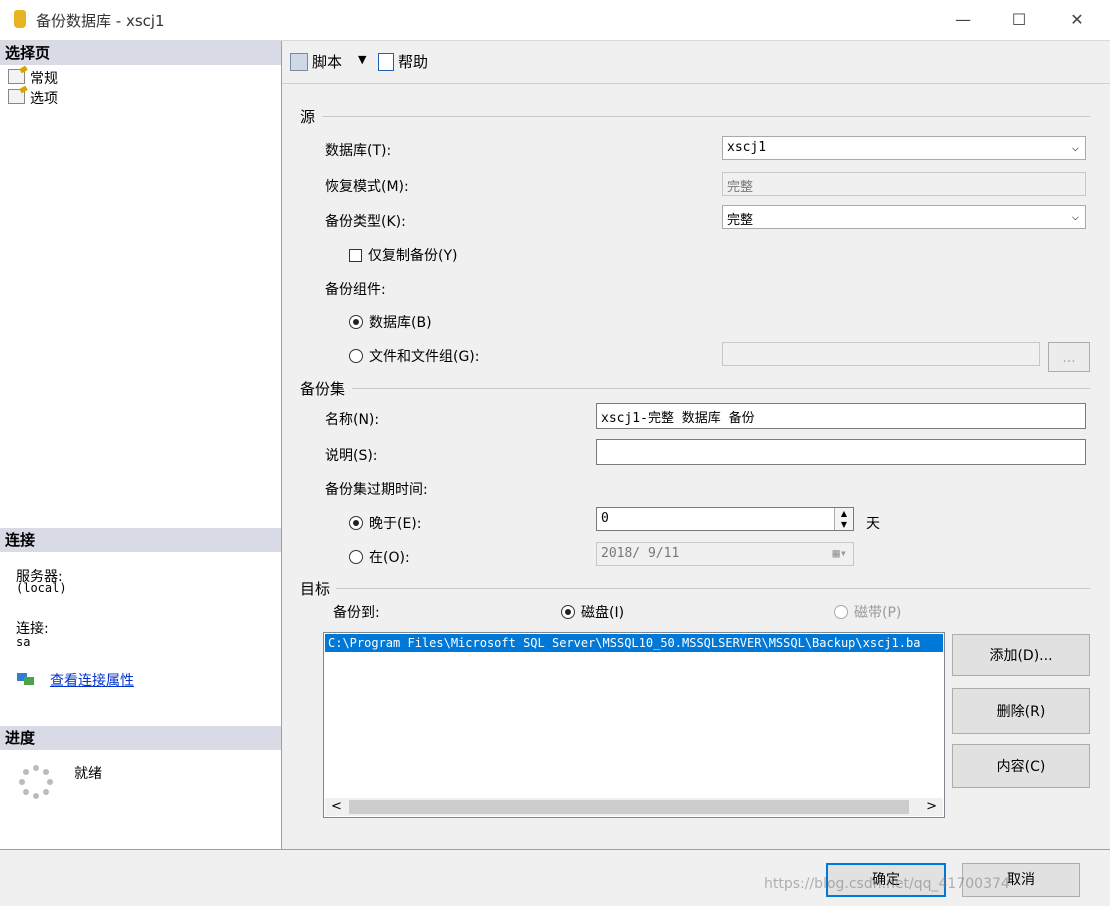  I want to click on connection-header: 连接, so click(140, 540).